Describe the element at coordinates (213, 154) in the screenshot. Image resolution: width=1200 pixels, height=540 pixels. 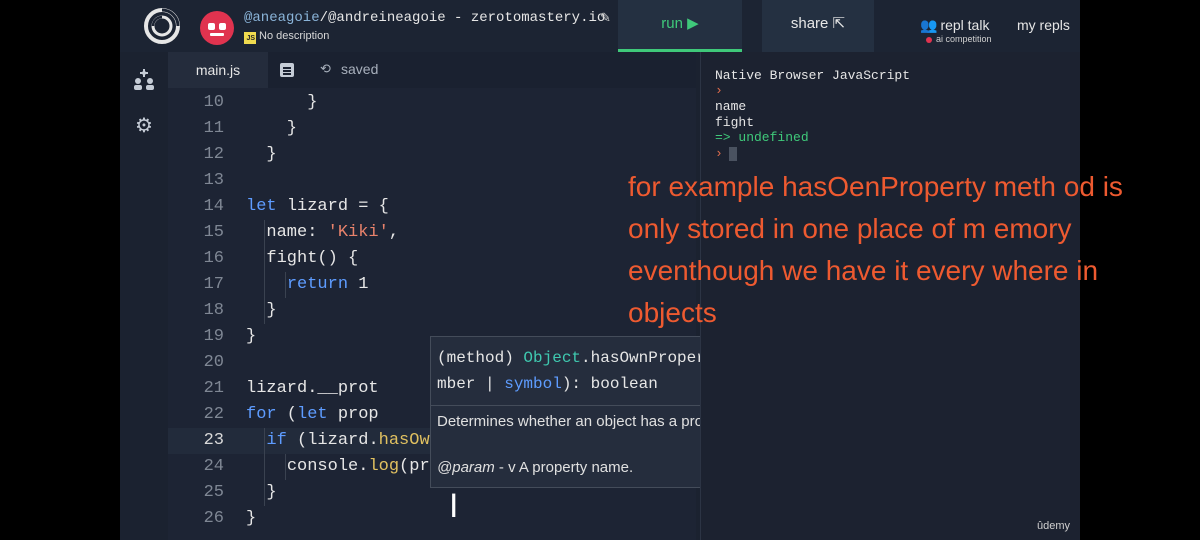
I see `line-number: 12` at that location.